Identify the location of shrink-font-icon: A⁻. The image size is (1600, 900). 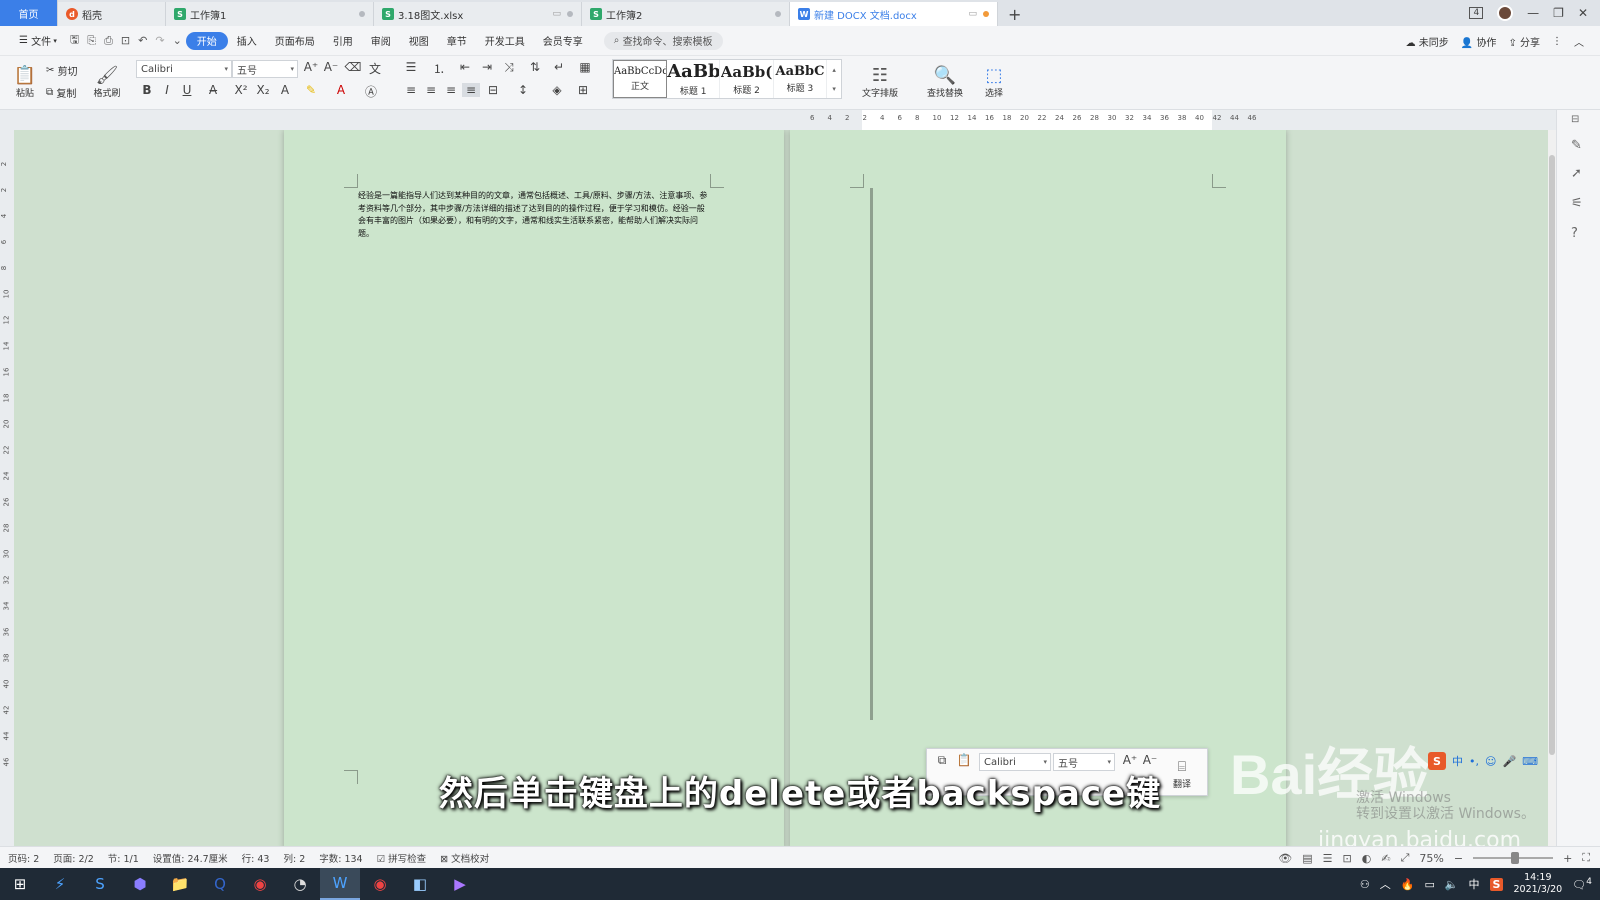
(331, 67).